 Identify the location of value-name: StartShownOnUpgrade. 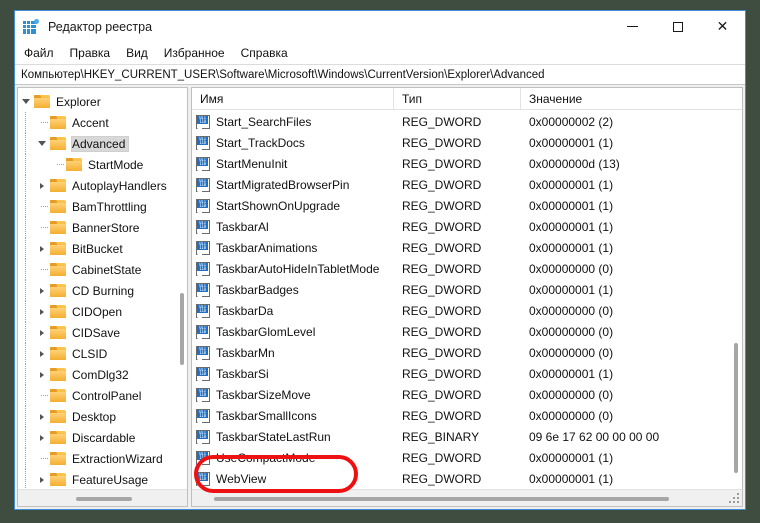
(278, 205).